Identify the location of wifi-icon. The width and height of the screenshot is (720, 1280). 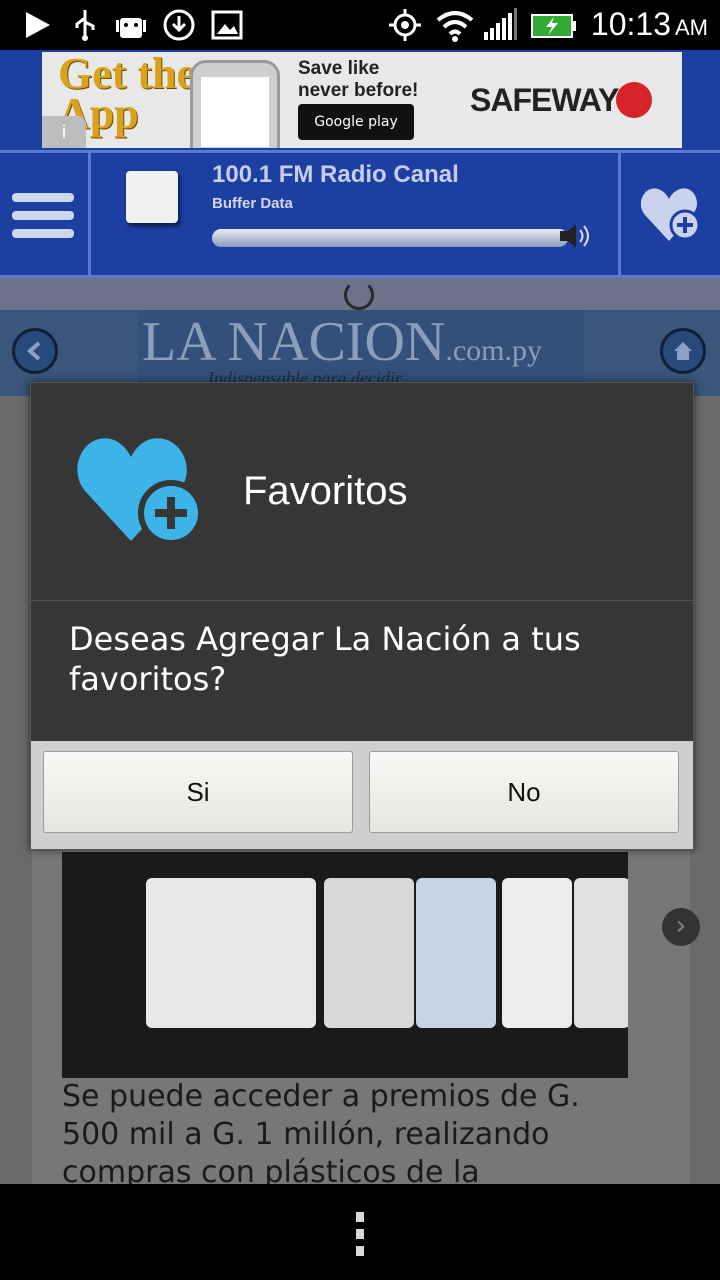
(455, 26).